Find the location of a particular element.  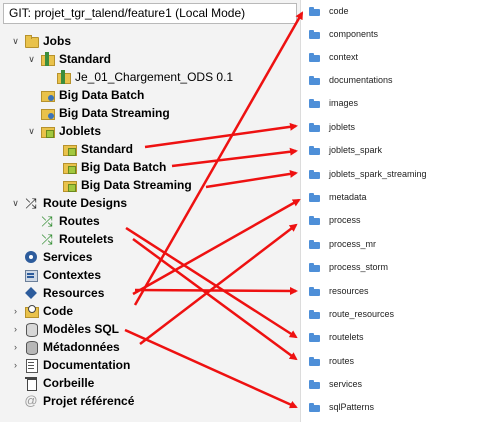

folder-item-code: code is located at coordinates (391, 11).